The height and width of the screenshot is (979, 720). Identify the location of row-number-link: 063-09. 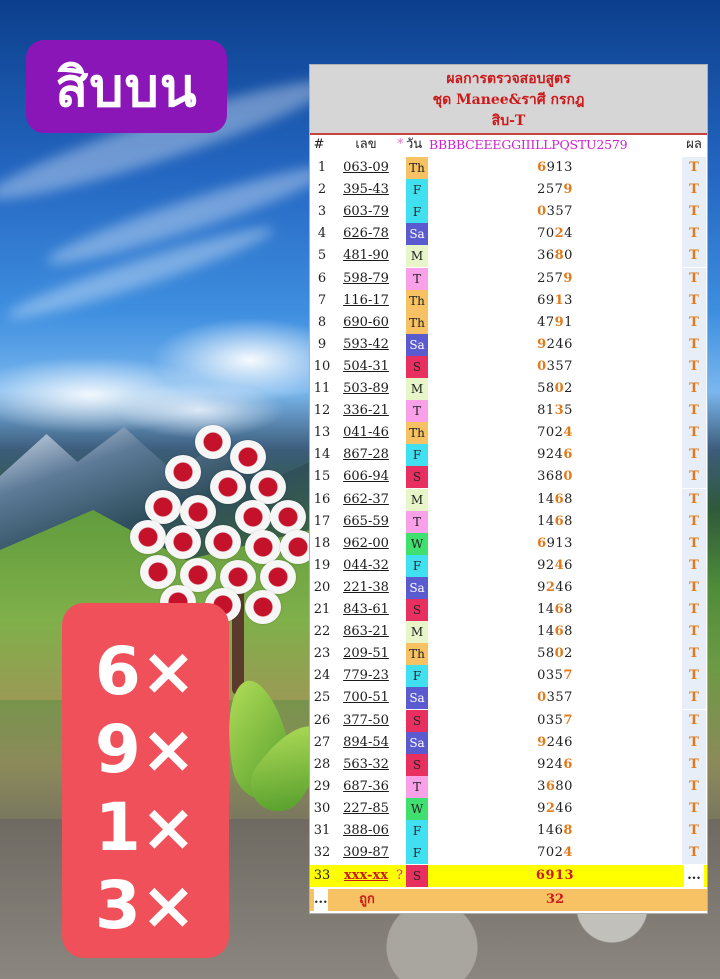
(366, 168).